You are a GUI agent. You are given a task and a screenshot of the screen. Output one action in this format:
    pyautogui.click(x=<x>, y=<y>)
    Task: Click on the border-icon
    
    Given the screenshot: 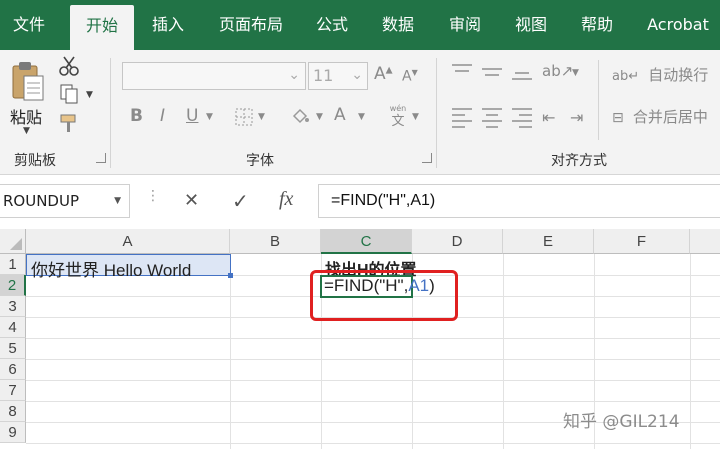 What is the action you would take?
    pyautogui.click(x=244, y=117)
    